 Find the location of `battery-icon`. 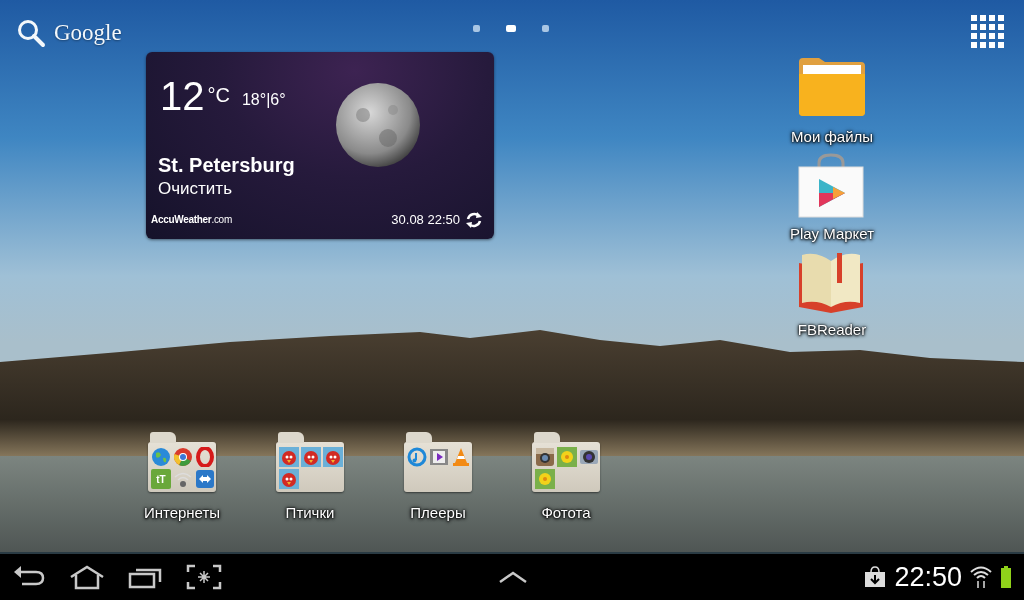

battery-icon is located at coordinates (1006, 577).